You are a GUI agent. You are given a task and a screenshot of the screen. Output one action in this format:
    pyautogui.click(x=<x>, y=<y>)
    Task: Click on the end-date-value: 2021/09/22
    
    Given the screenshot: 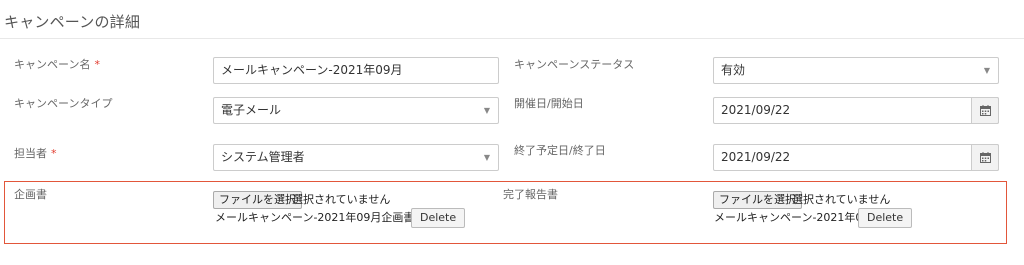 What is the action you would take?
    pyautogui.click(x=756, y=157)
    